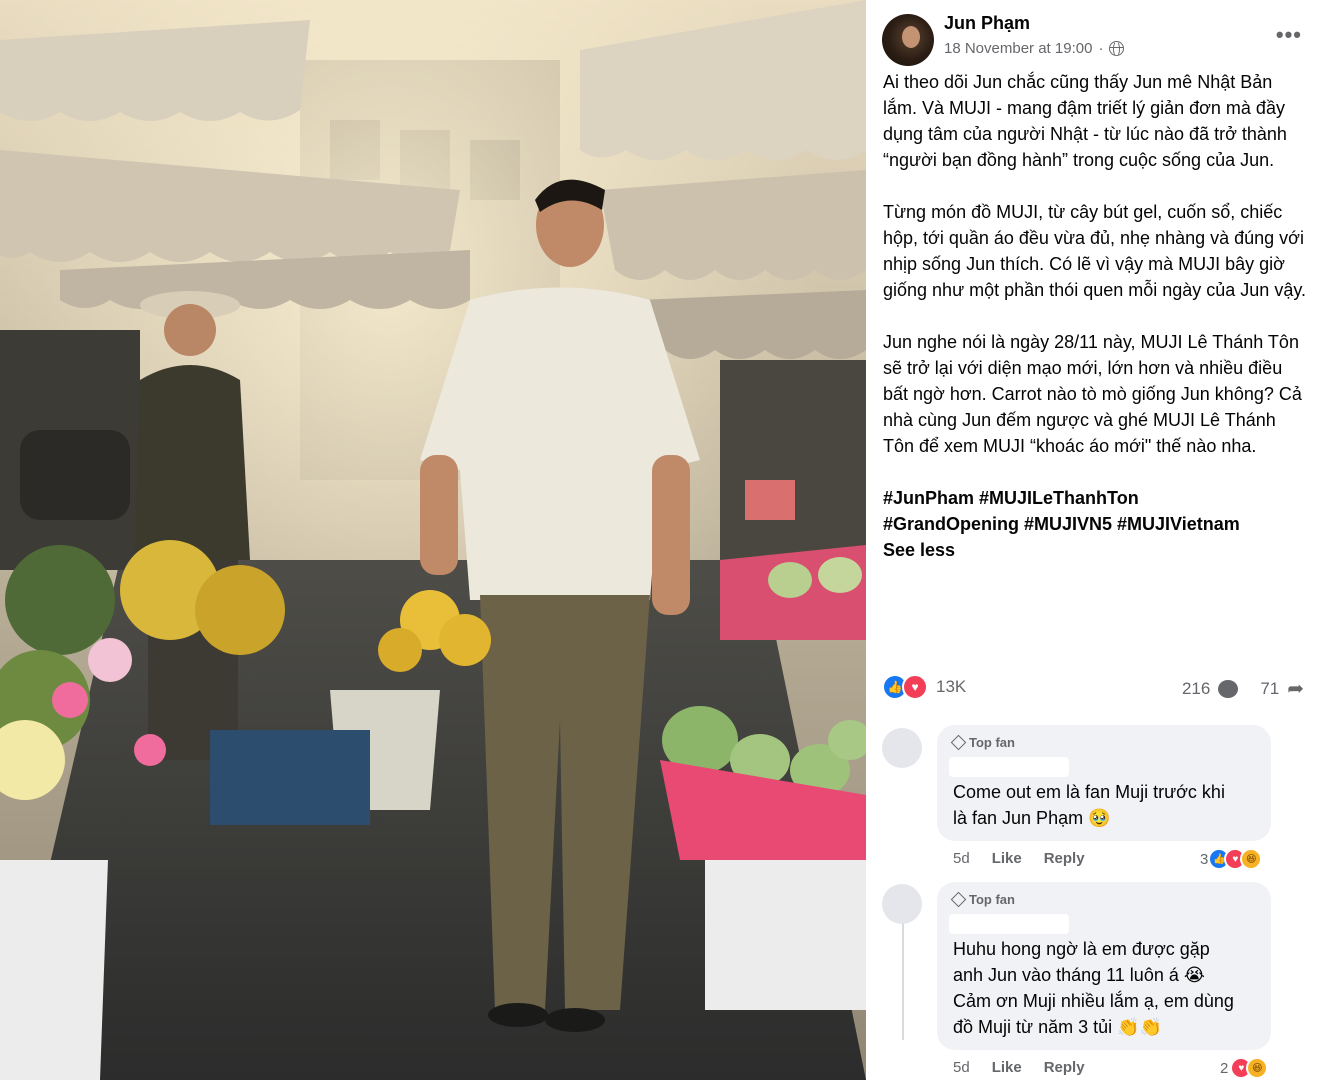 This screenshot has width=1320, height=1080. Describe the element at coordinates (903, 980) in the screenshot. I see `thread-line` at that location.